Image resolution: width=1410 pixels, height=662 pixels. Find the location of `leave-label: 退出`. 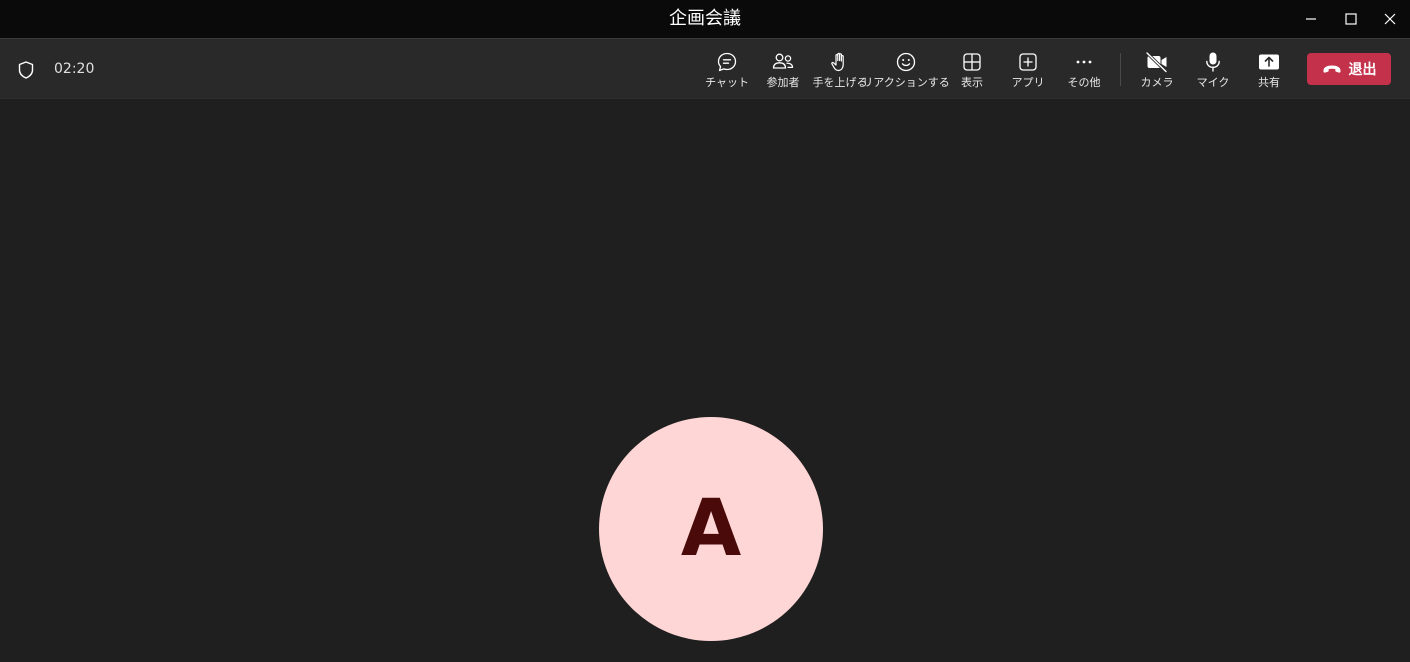

leave-label: 退出 is located at coordinates (1362, 70).